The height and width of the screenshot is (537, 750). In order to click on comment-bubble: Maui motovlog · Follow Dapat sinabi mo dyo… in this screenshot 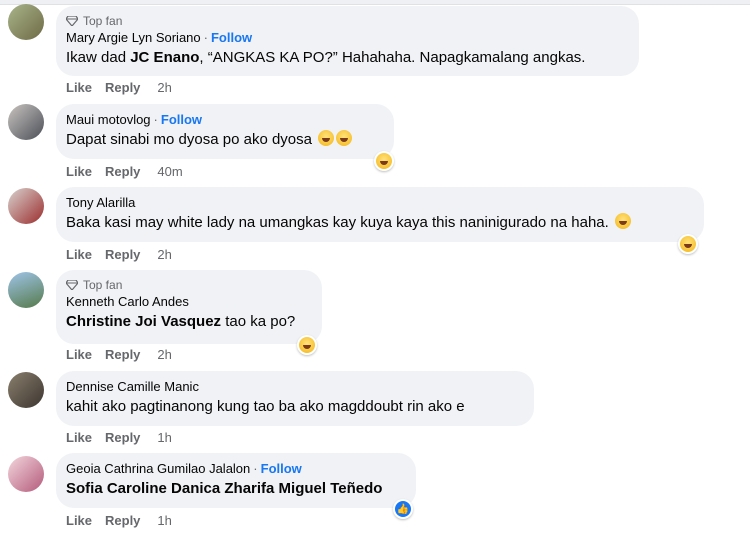, I will do `click(225, 131)`.